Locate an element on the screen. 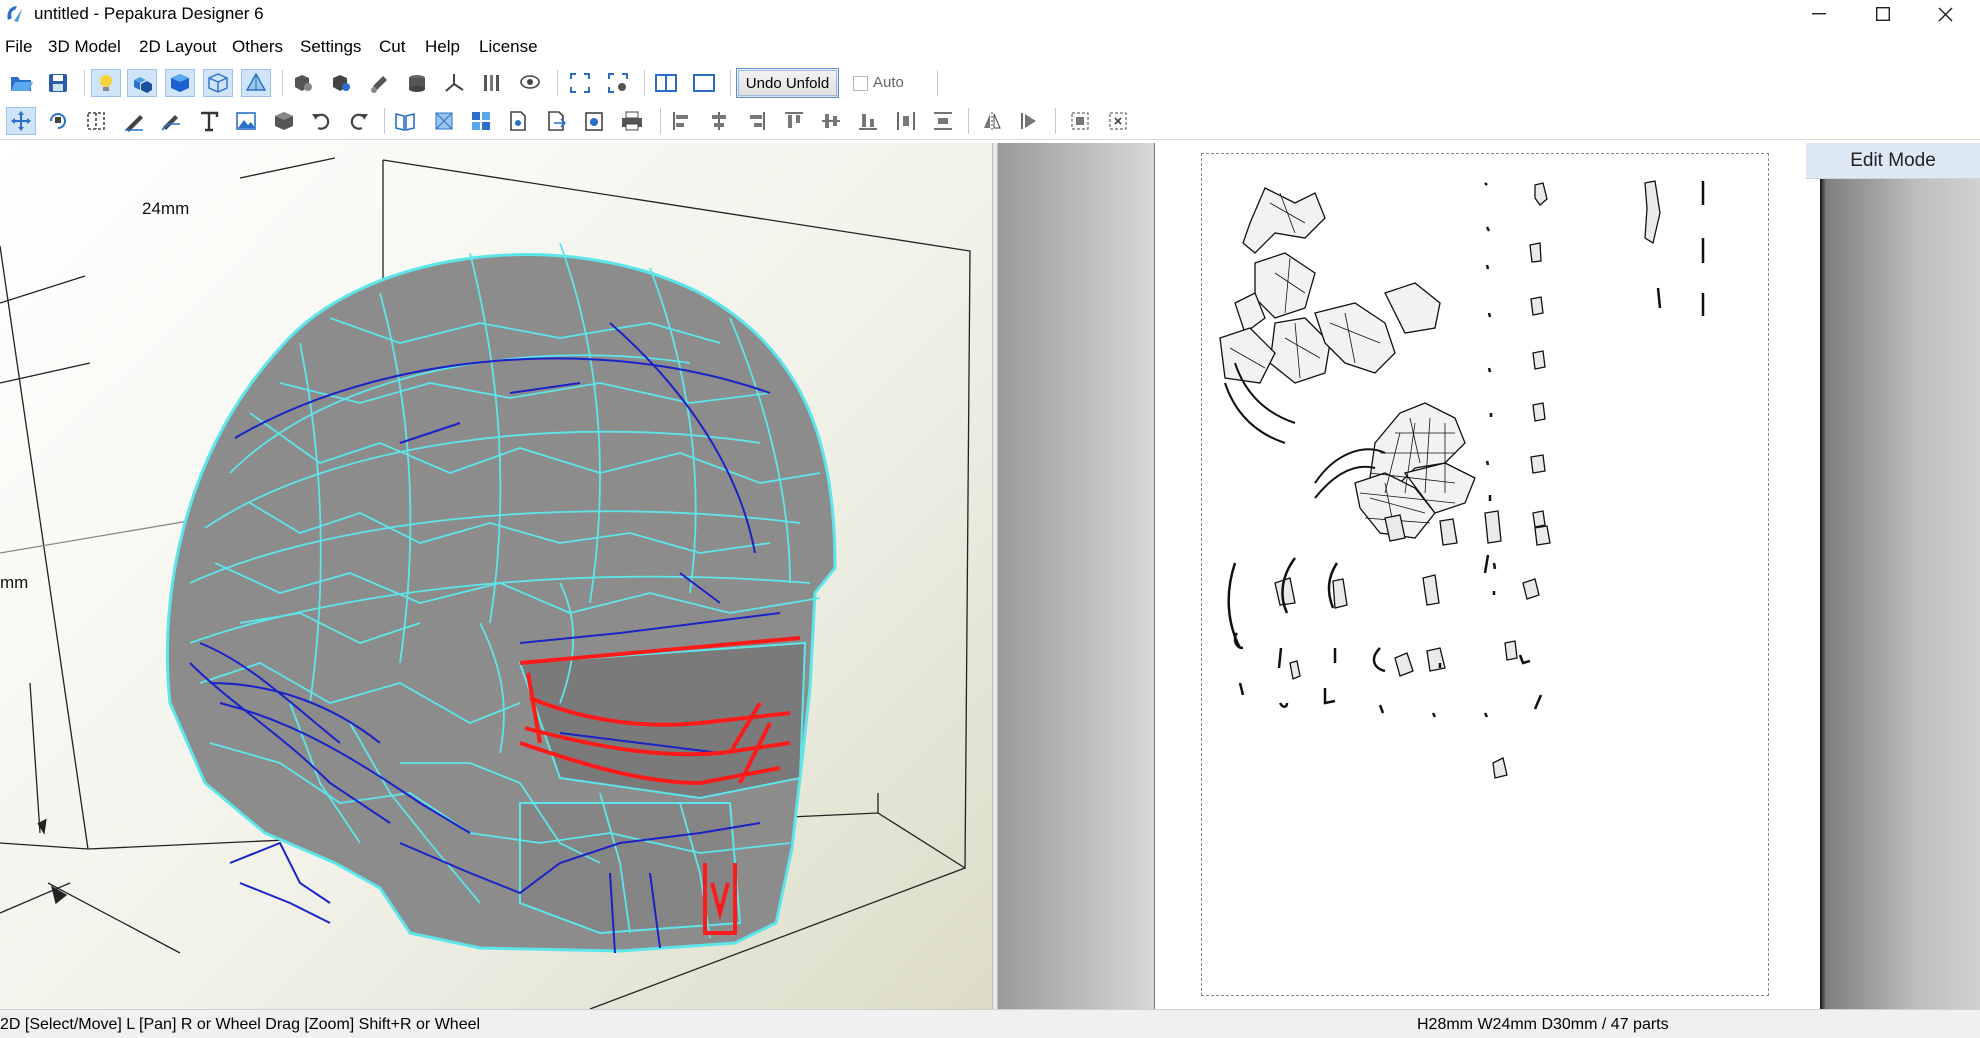 This screenshot has height=1038, width=1980. cylinder-button is located at coordinates (417, 83).